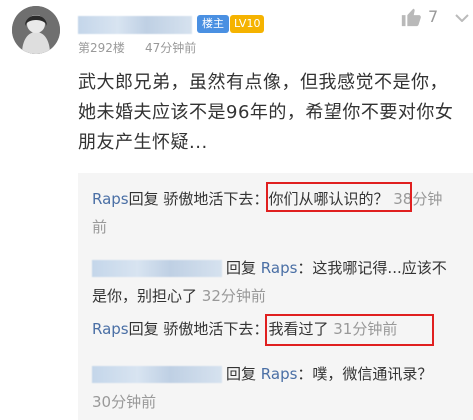  What do you see at coordinates (247, 24) in the screenshot?
I see `level-badge: LV10` at bounding box center [247, 24].